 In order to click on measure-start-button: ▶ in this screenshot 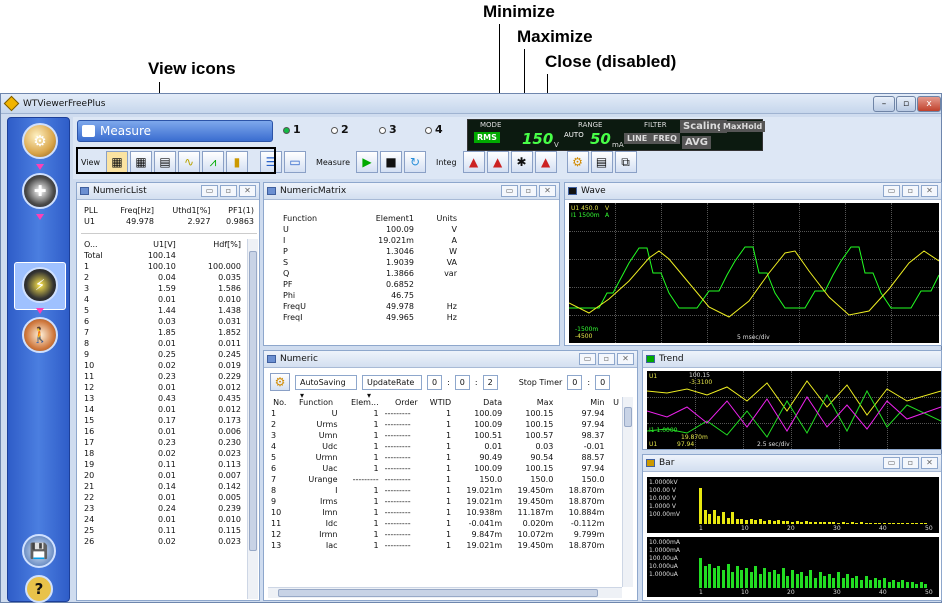, I will do `click(366, 162)`.